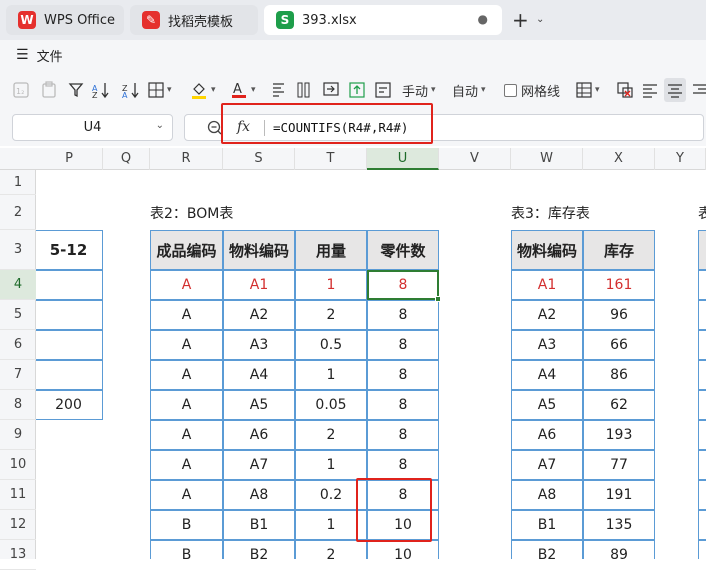 The width and height of the screenshot is (706, 570). What do you see at coordinates (547, 285) in the screenshot?
I see `inventory-cell: A1` at bounding box center [547, 285].